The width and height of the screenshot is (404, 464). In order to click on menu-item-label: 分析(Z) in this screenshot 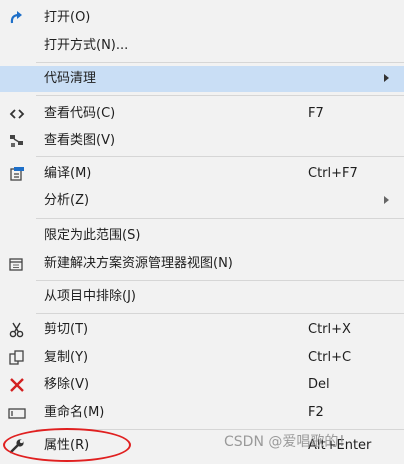, I will do `click(67, 200)`.